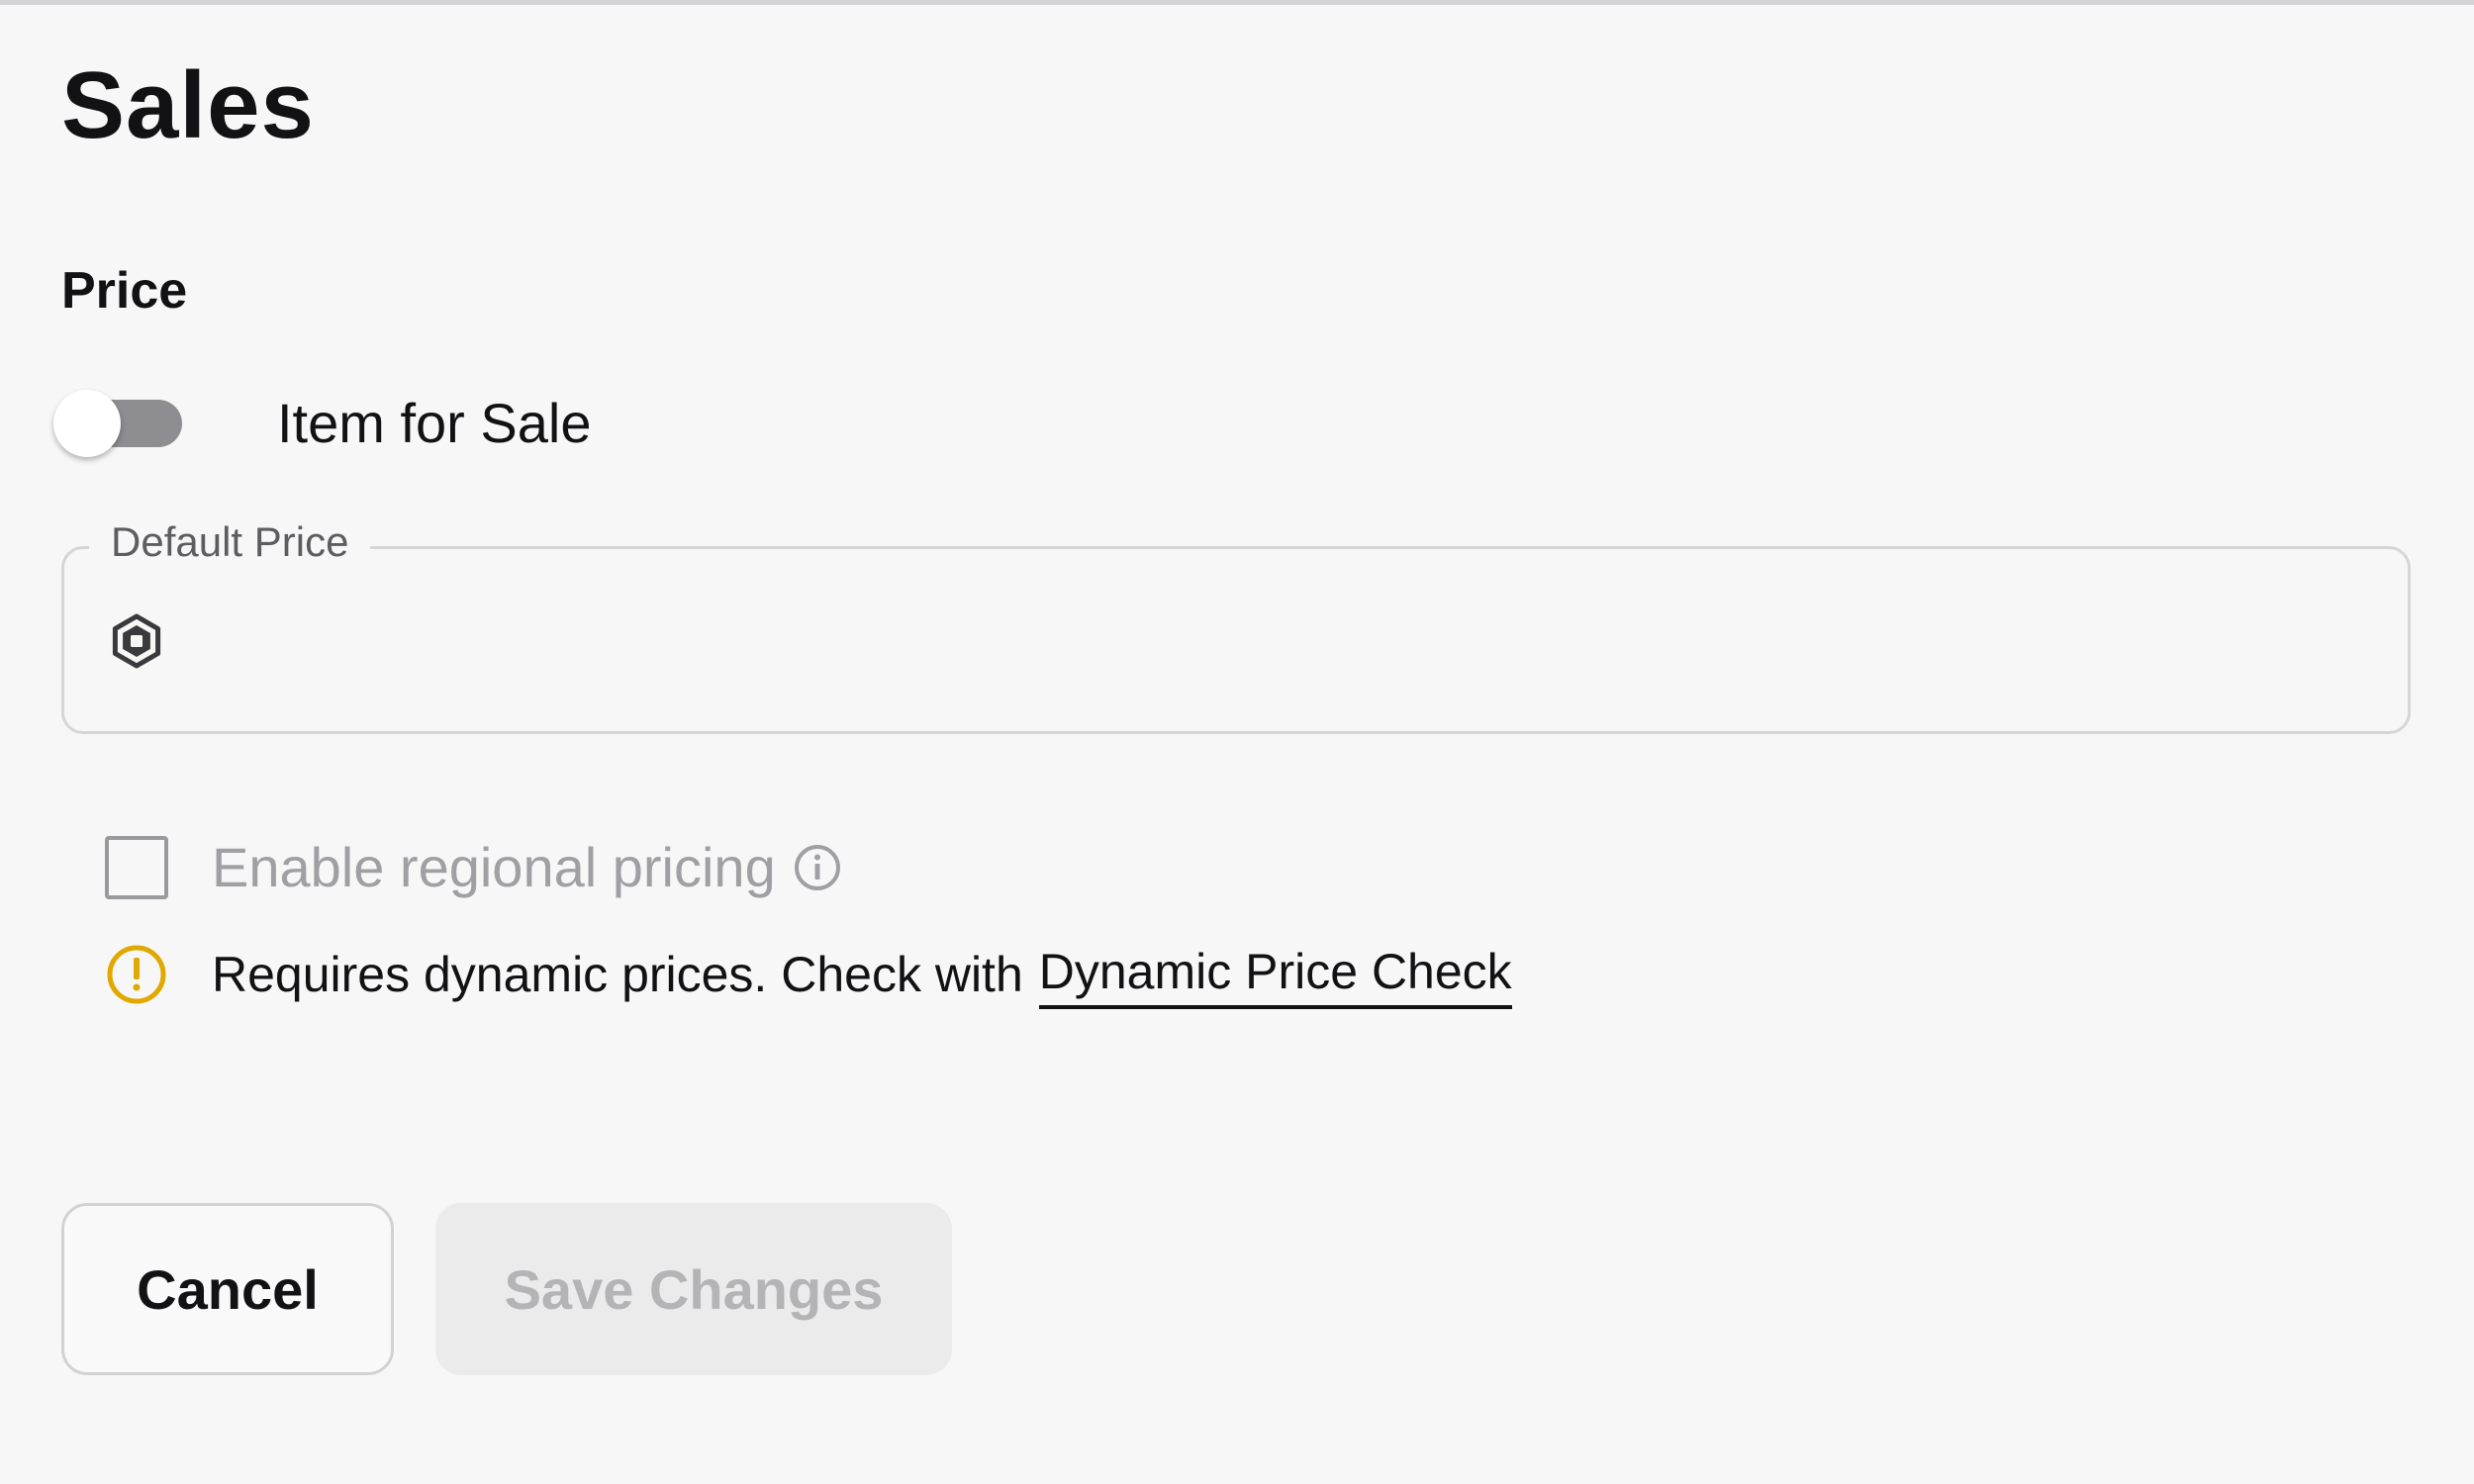  I want to click on save-changes-button: Save Changes, so click(694, 1289).